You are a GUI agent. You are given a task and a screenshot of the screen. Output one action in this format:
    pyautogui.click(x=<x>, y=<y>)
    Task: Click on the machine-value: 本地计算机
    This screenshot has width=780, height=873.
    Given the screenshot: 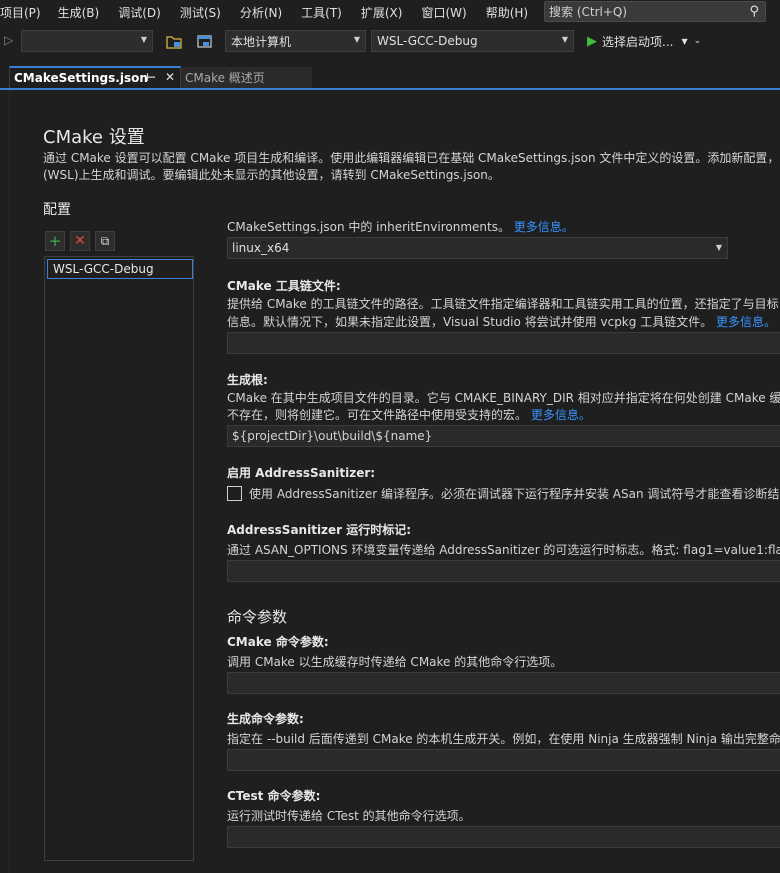 What is the action you would take?
    pyautogui.click(x=261, y=41)
    